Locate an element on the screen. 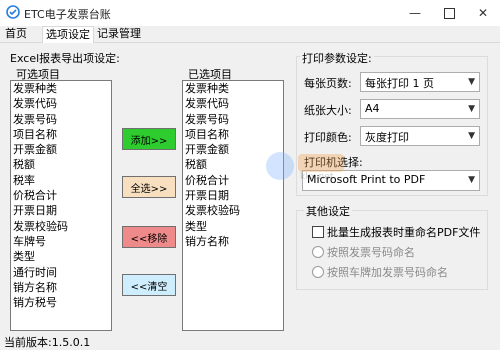 Image resolution: width=500 pixels, height=350 pixels. select-all-button: 全选>> is located at coordinates (149, 187).